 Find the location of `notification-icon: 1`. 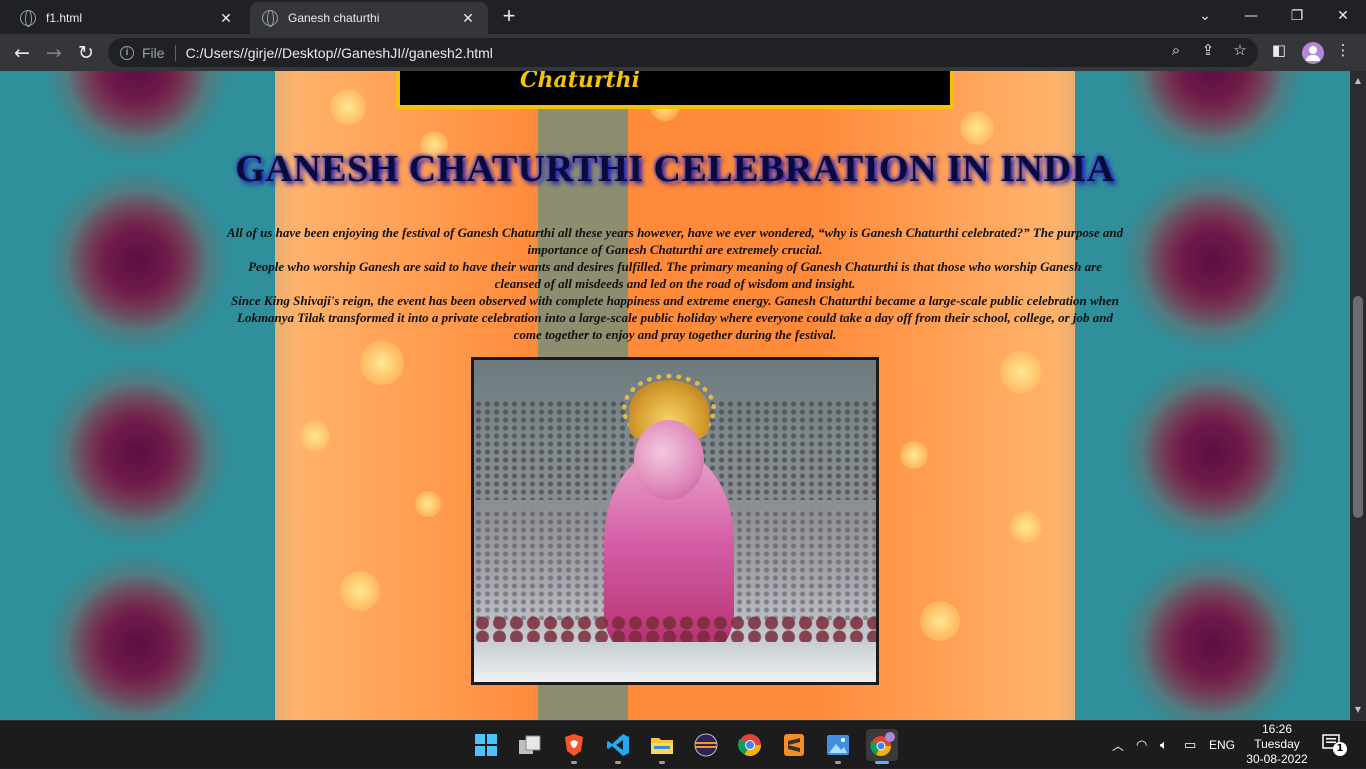

notification-icon: 1 is located at coordinates (1334, 744).